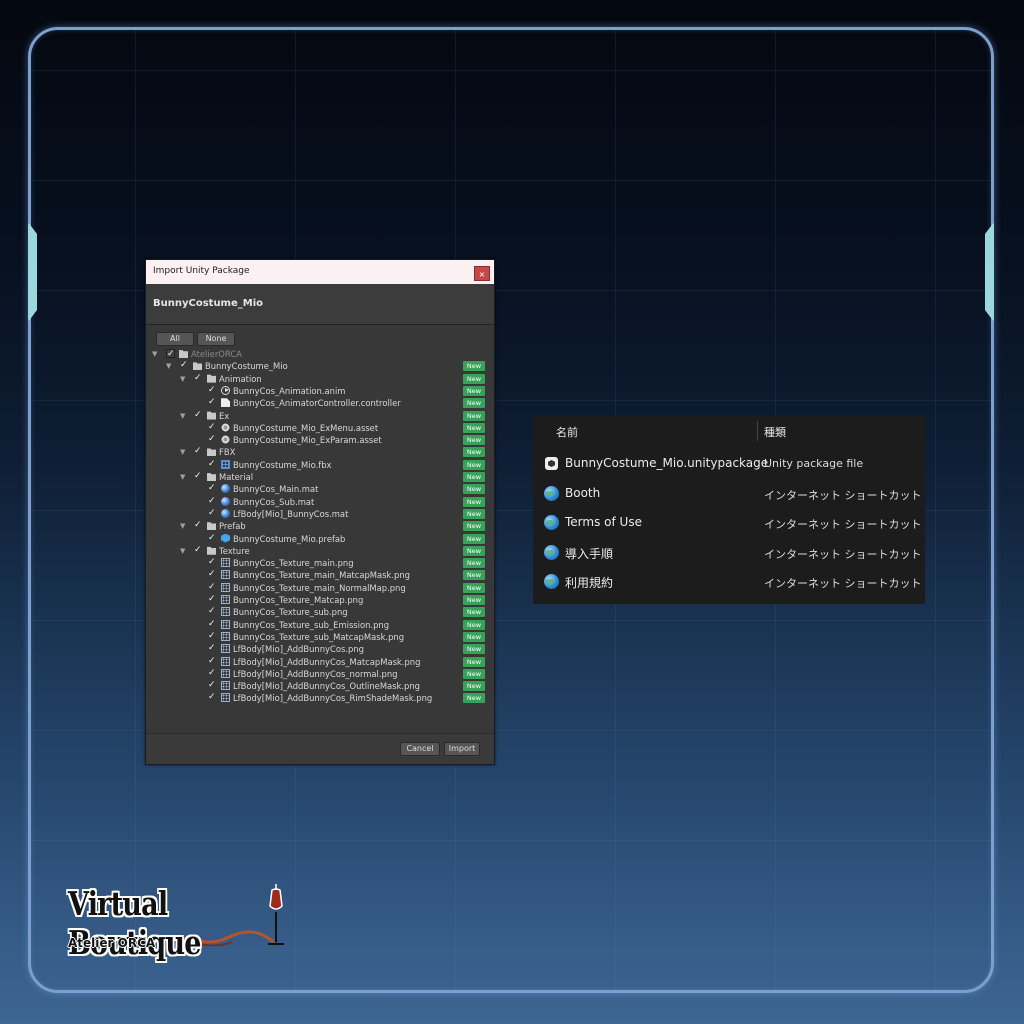  What do you see at coordinates (320, 526) in the screenshot?
I see `tree-row: ▼ ✓ Prefab New` at bounding box center [320, 526].